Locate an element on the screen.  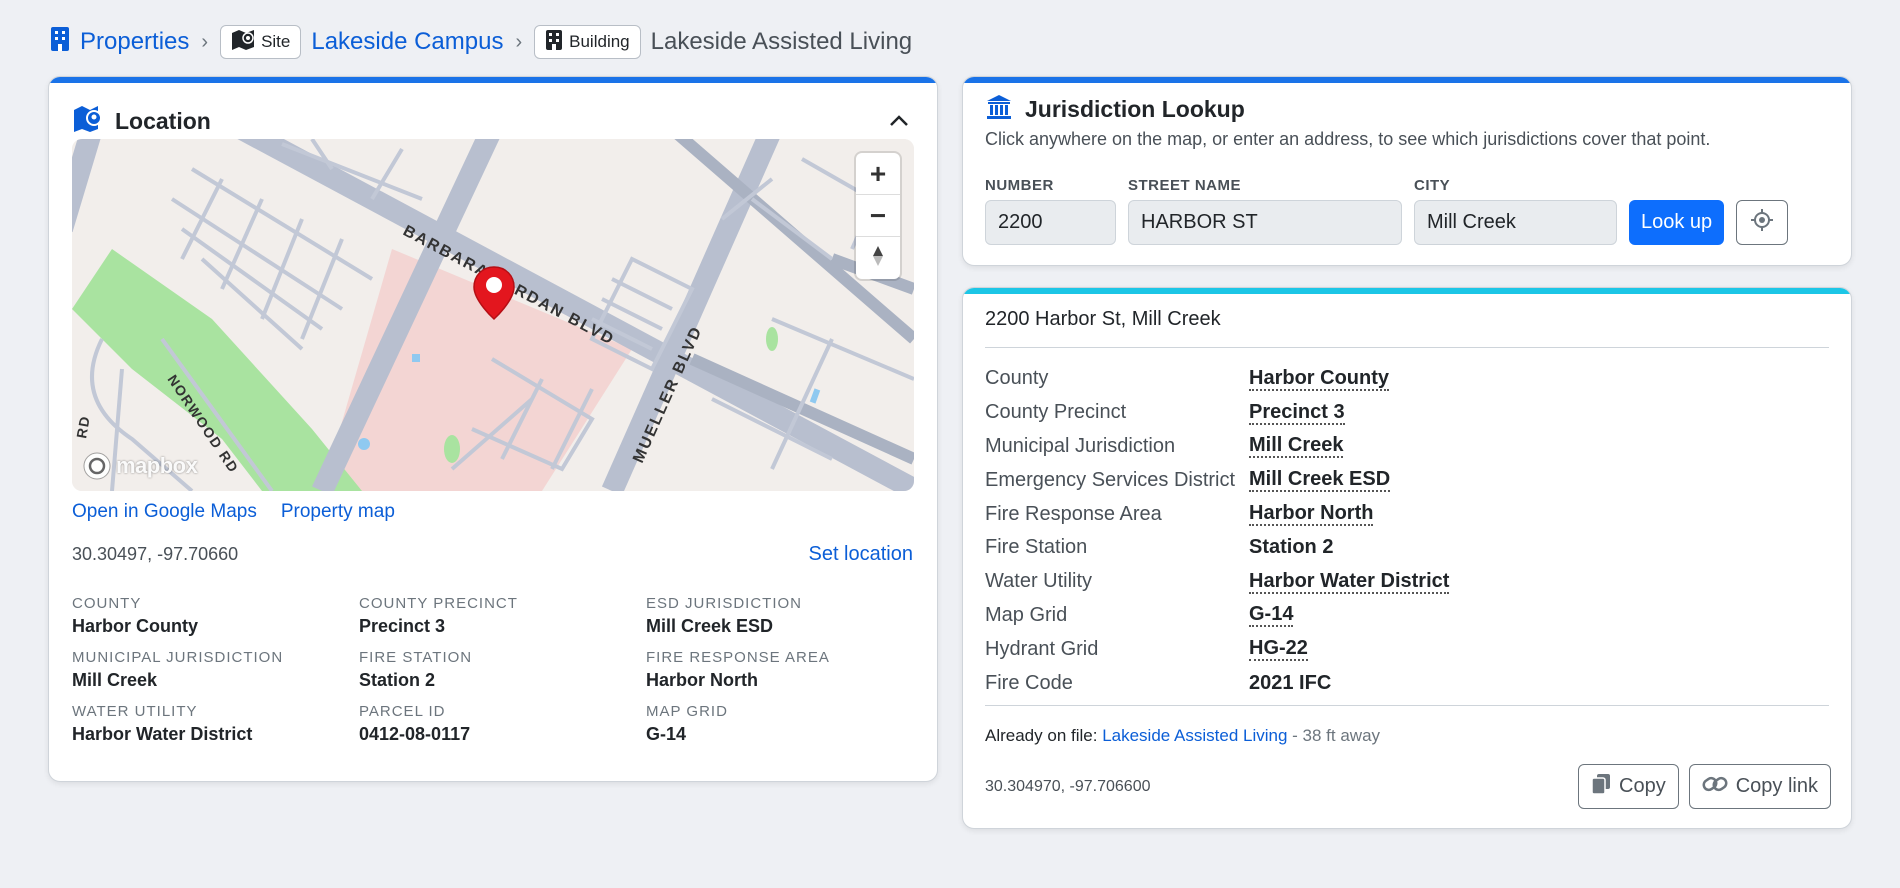
attribute-label: Fire Response Area is located at coordinates (738, 657).